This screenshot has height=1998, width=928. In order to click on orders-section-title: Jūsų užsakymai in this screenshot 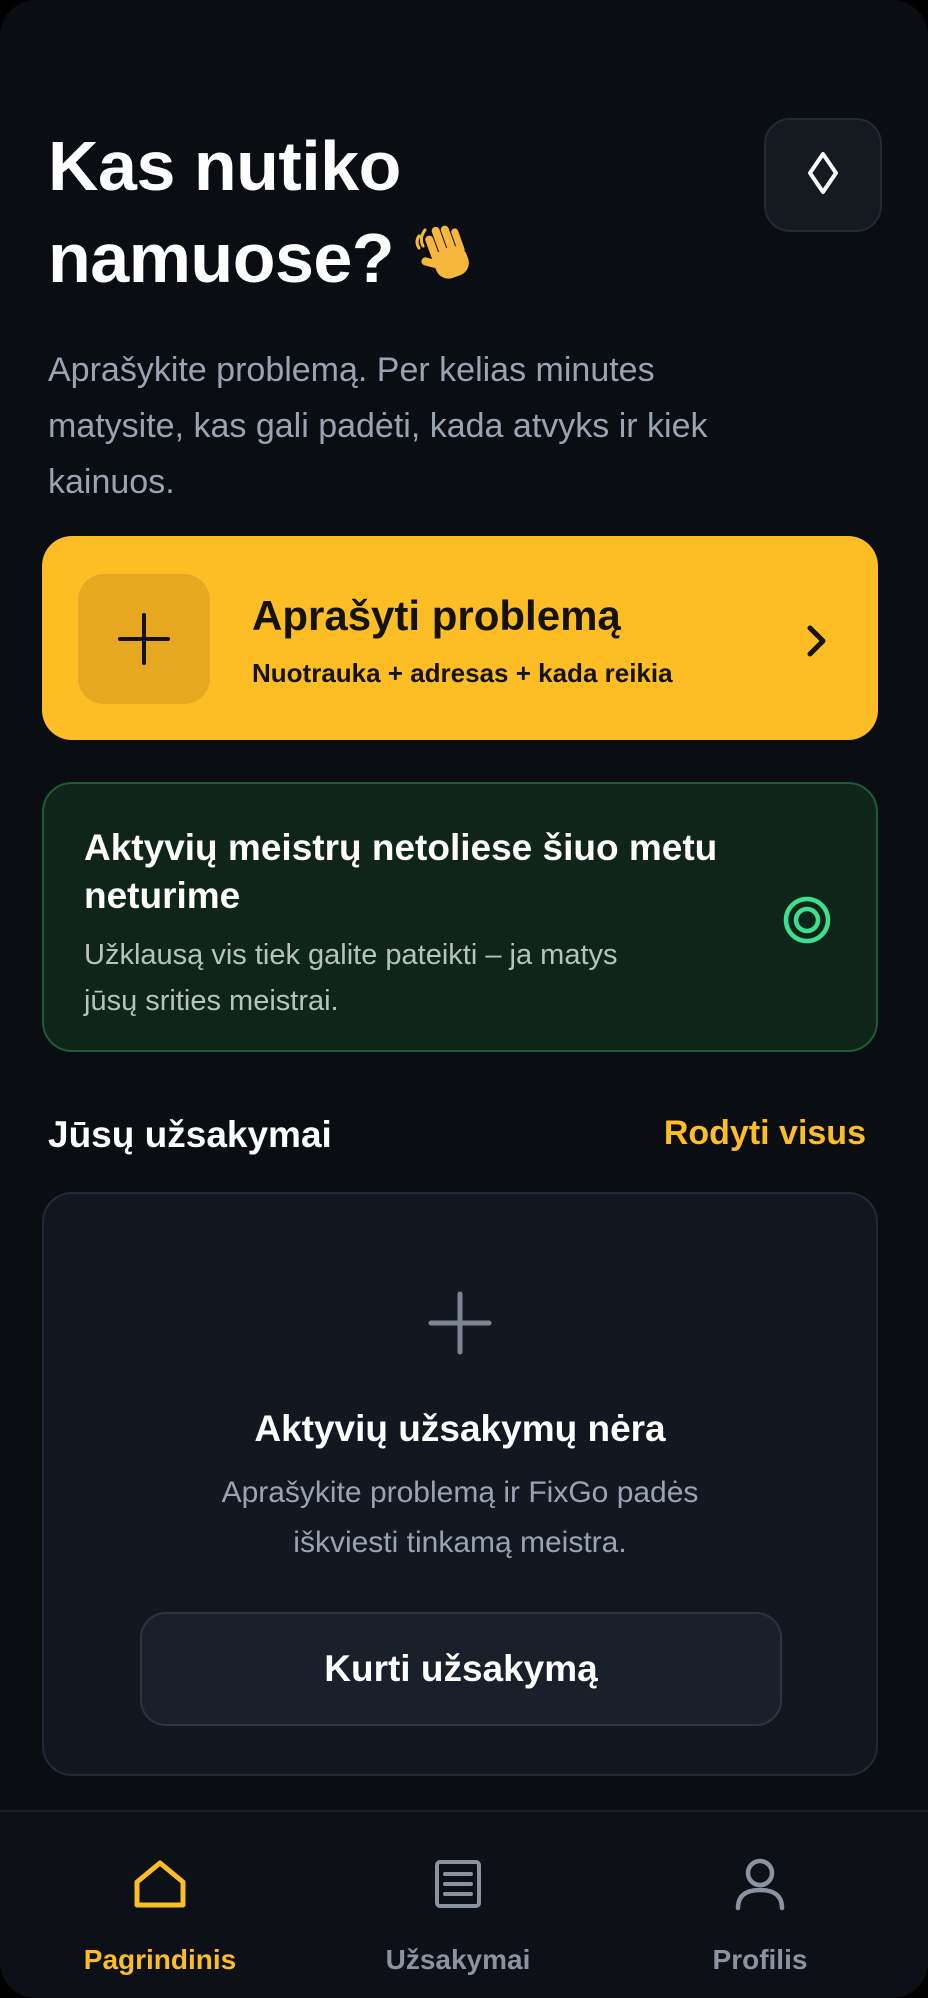, I will do `click(190, 1134)`.